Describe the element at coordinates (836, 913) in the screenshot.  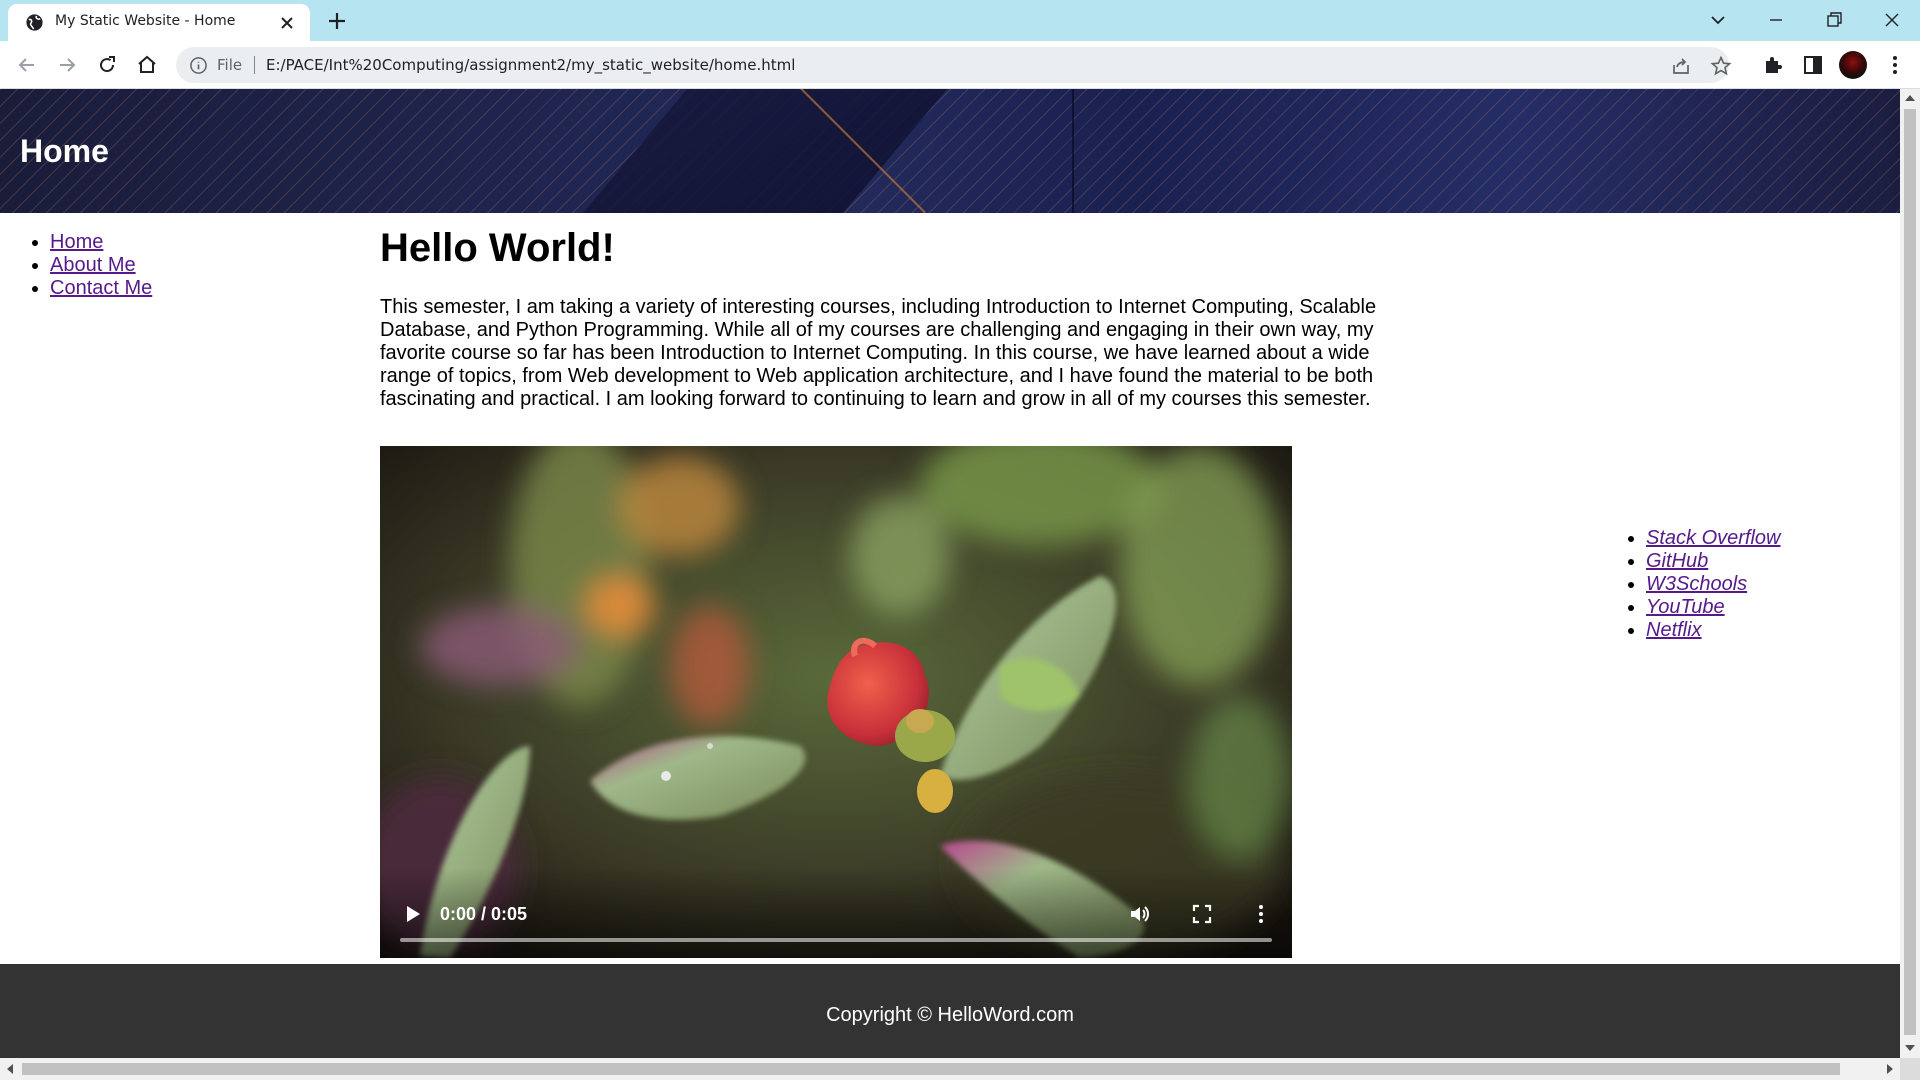
I see `video-controls: 0:00 / 0:05` at that location.